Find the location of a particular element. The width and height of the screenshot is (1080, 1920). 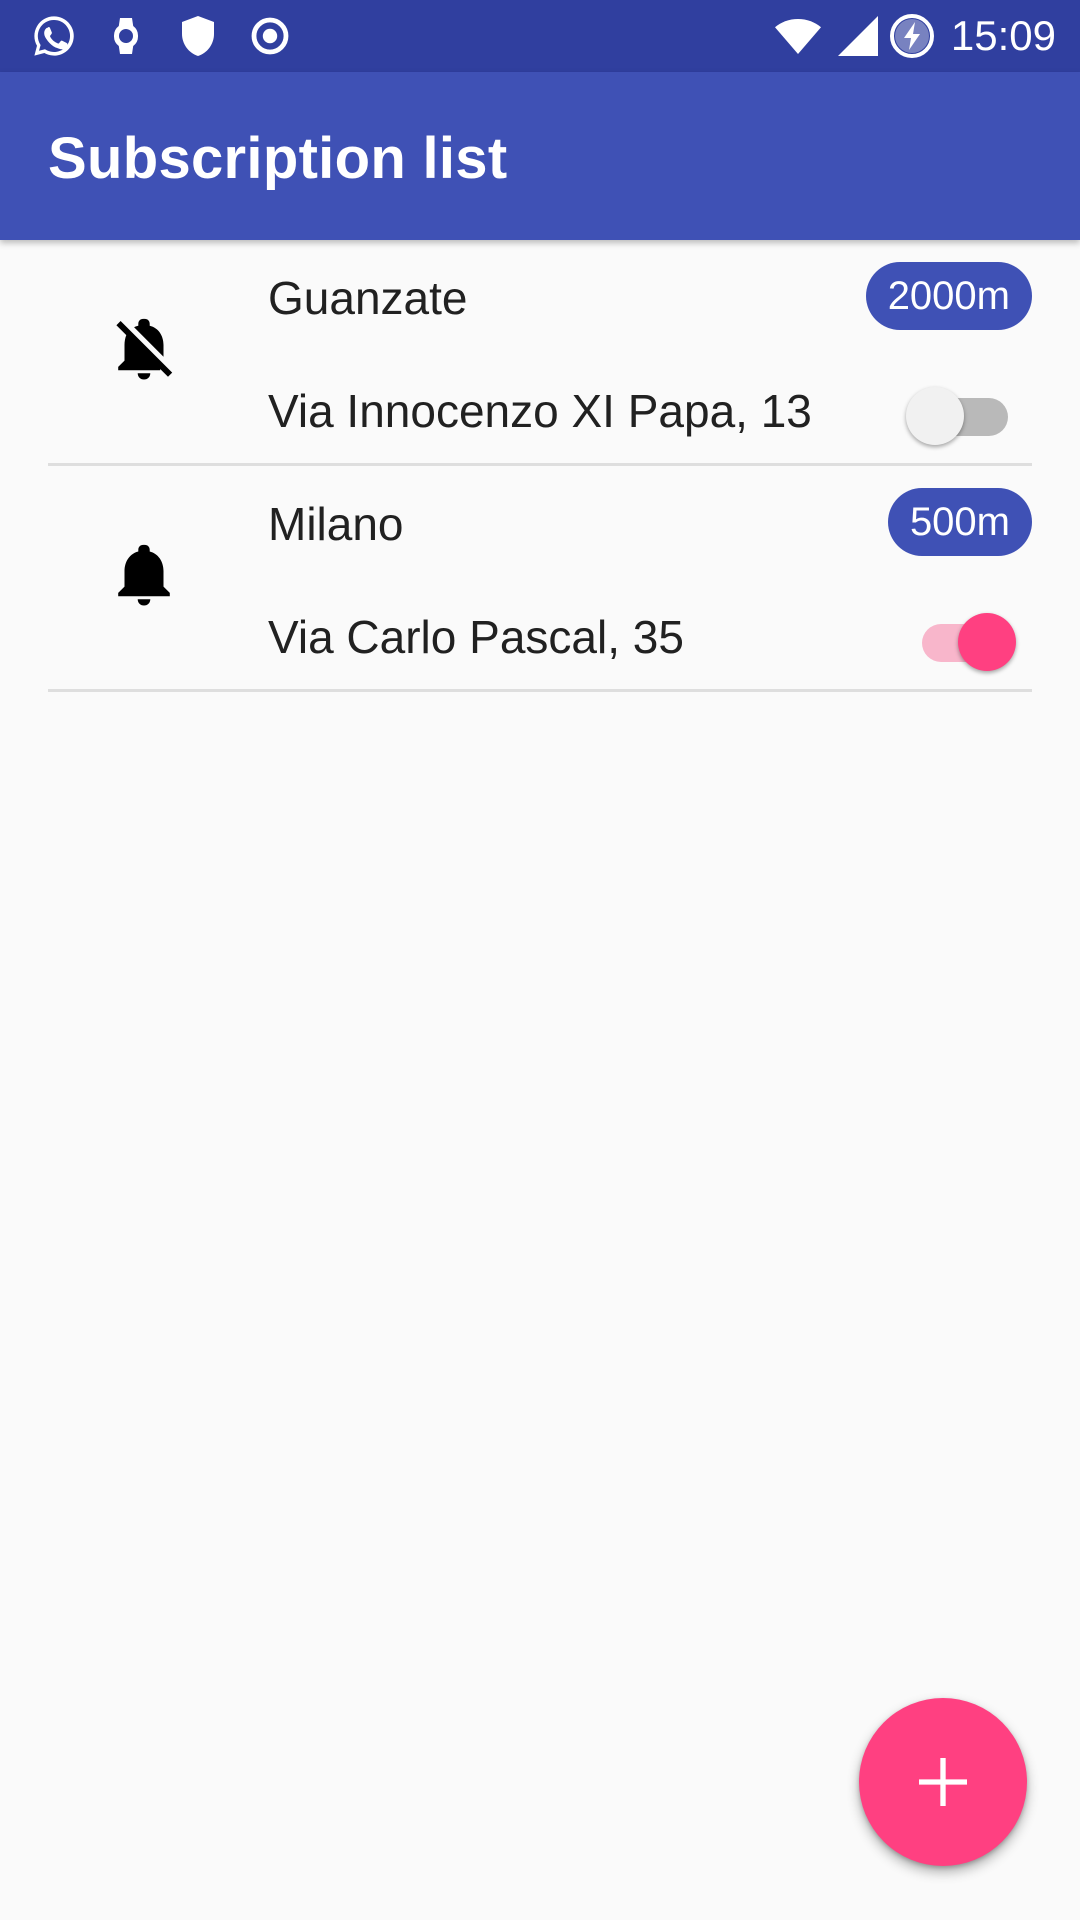

plus-icon is located at coordinates (943, 1782).